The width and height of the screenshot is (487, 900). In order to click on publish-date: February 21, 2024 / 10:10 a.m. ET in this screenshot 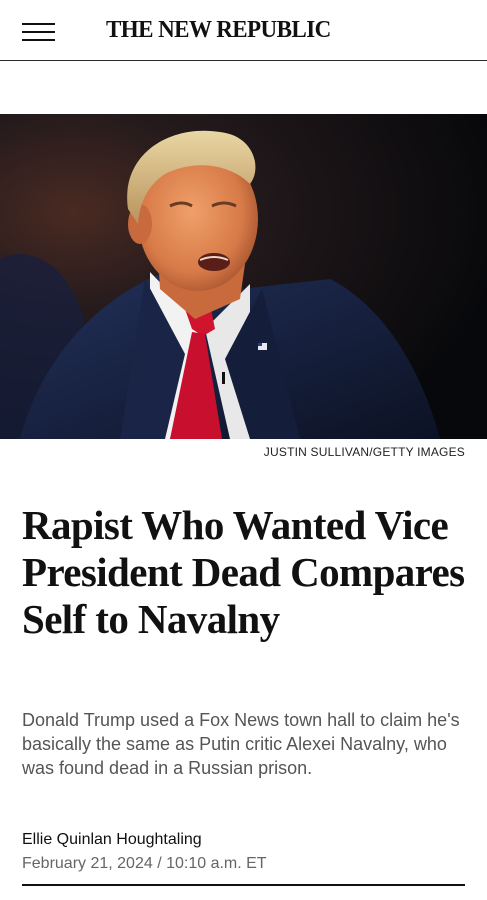, I will do `click(144, 863)`.